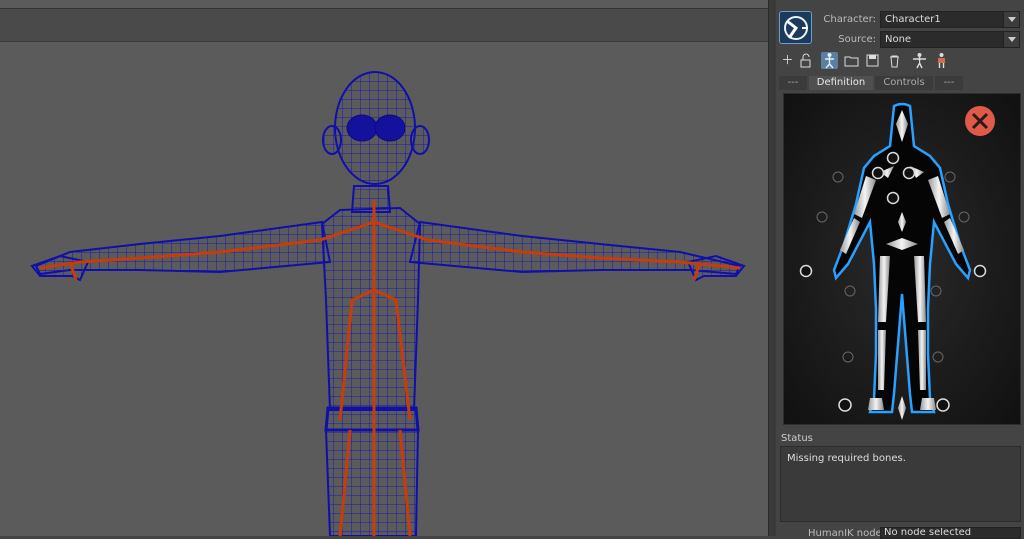 This screenshot has height=539, width=1024. I want to click on character-icon, so click(941, 60).